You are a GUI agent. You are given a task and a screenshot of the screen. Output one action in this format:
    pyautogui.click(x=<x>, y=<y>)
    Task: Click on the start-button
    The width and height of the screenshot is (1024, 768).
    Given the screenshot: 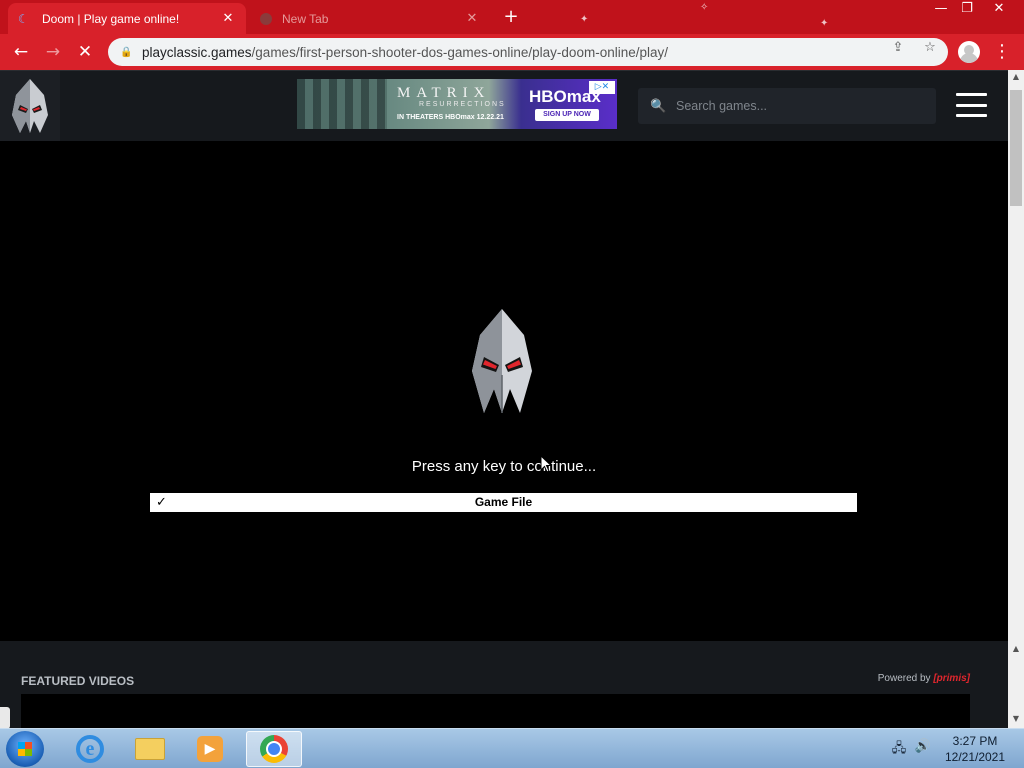 What is the action you would take?
    pyautogui.click(x=25, y=749)
    